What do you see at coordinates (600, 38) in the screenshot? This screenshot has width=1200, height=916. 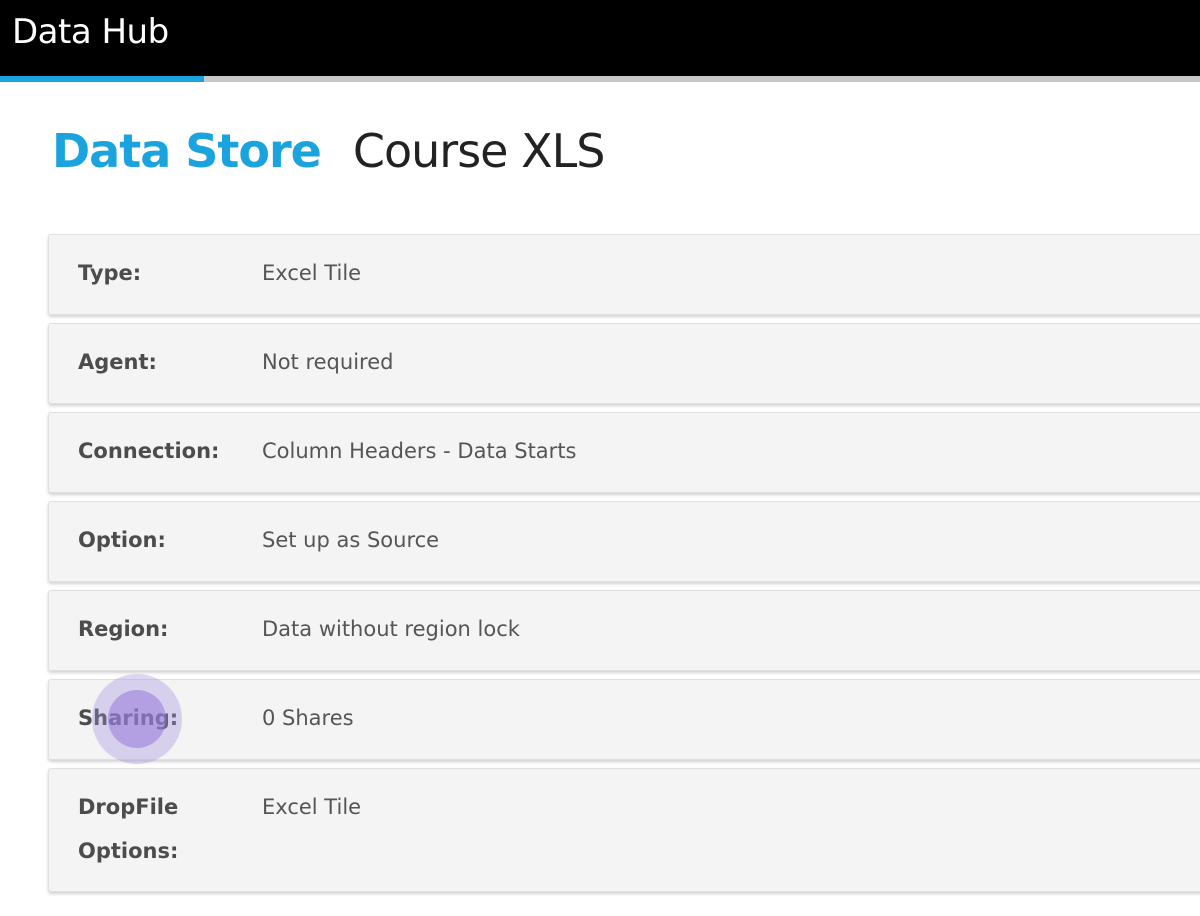 I see `top-bar: Data Hub` at bounding box center [600, 38].